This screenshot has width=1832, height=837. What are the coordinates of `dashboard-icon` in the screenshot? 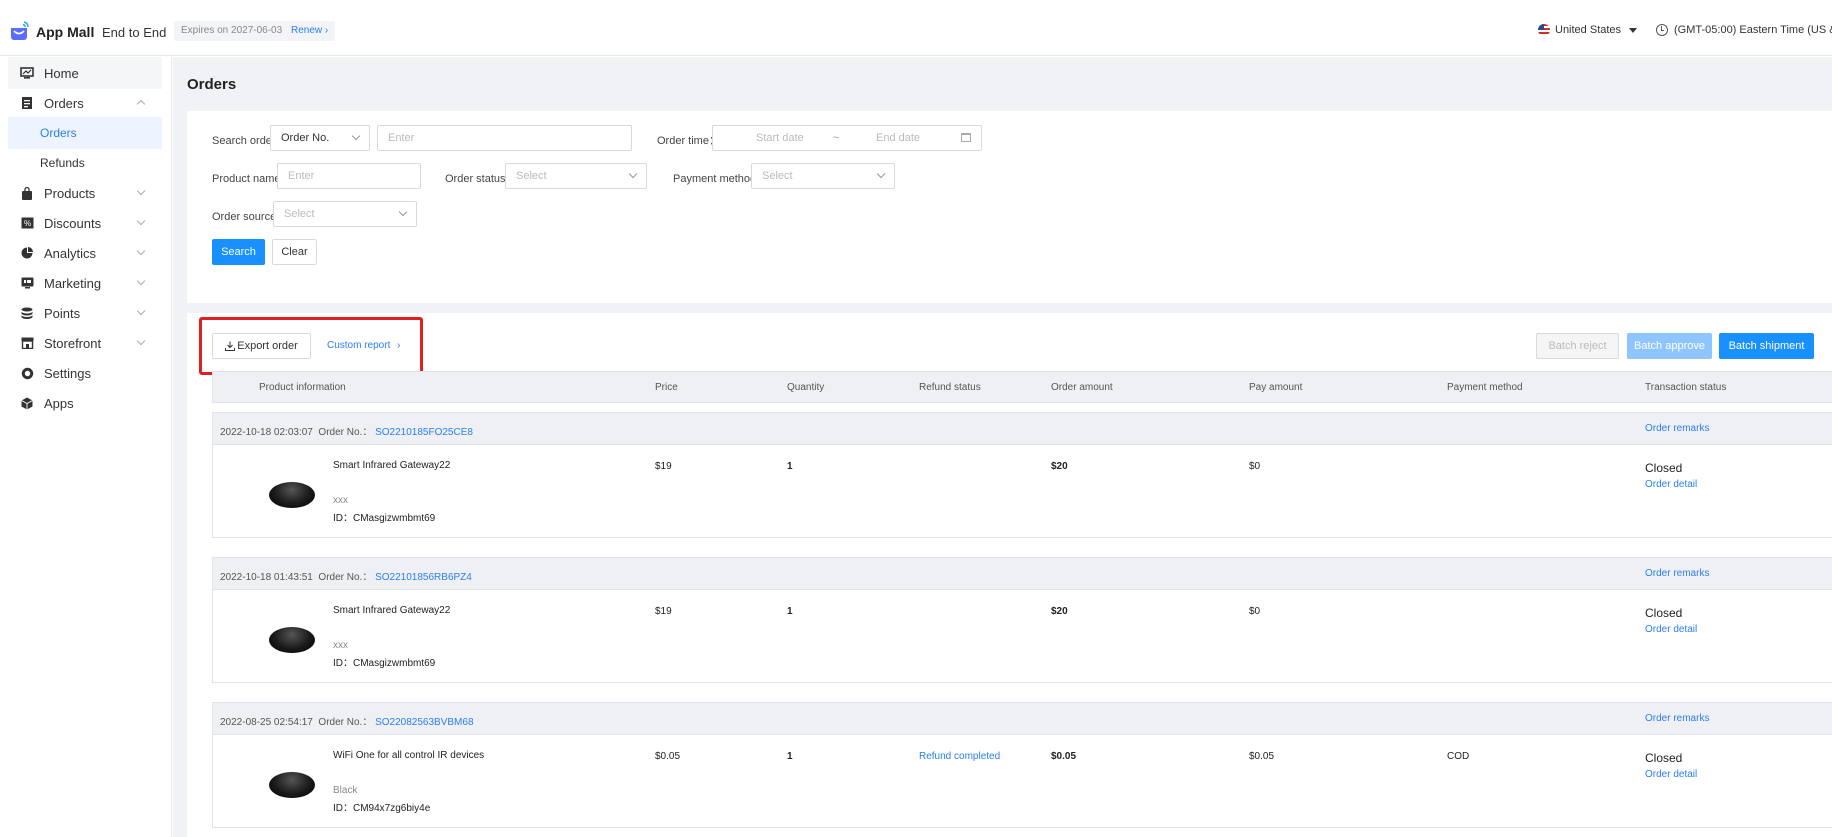 It's located at (27, 73).